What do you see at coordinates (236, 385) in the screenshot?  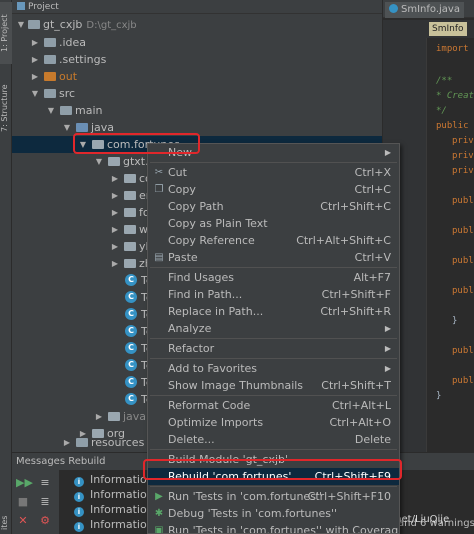 I see `menu-item-label: Show Image Thumbnails` at bounding box center [236, 385].